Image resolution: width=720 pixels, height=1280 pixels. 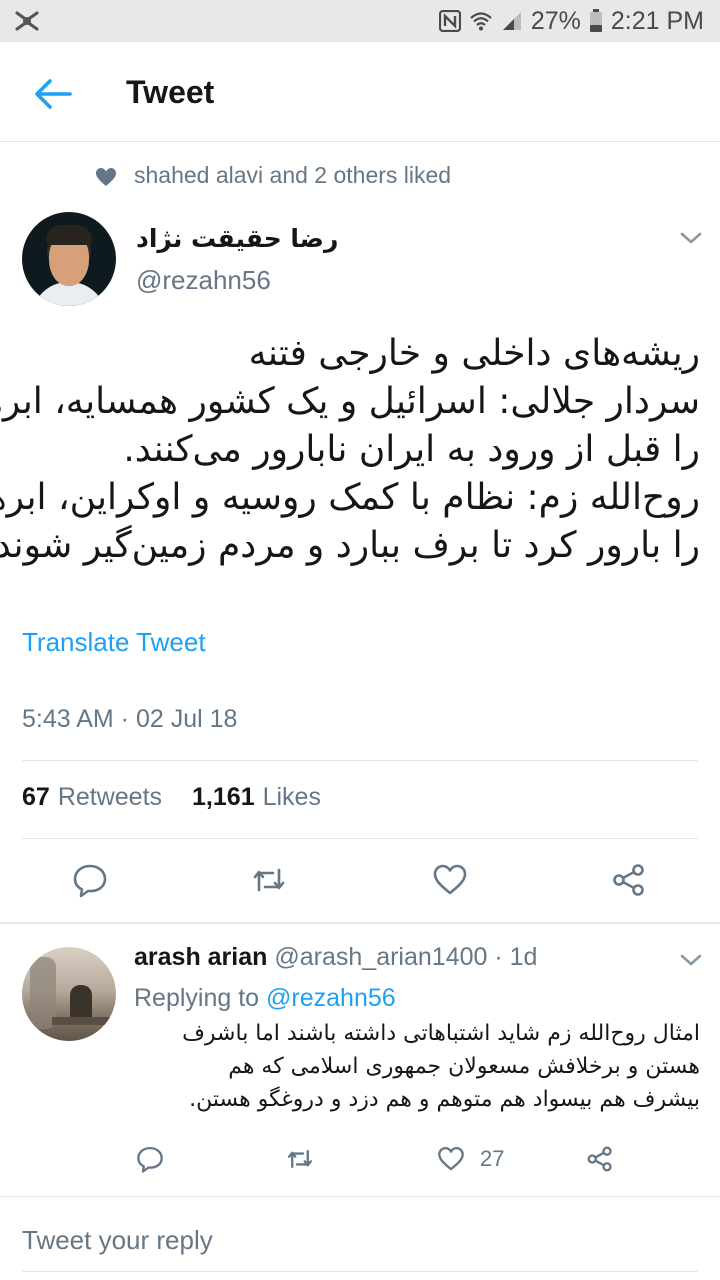 What do you see at coordinates (110, 797) in the screenshot?
I see `retweets-label: Retweets` at bounding box center [110, 797].